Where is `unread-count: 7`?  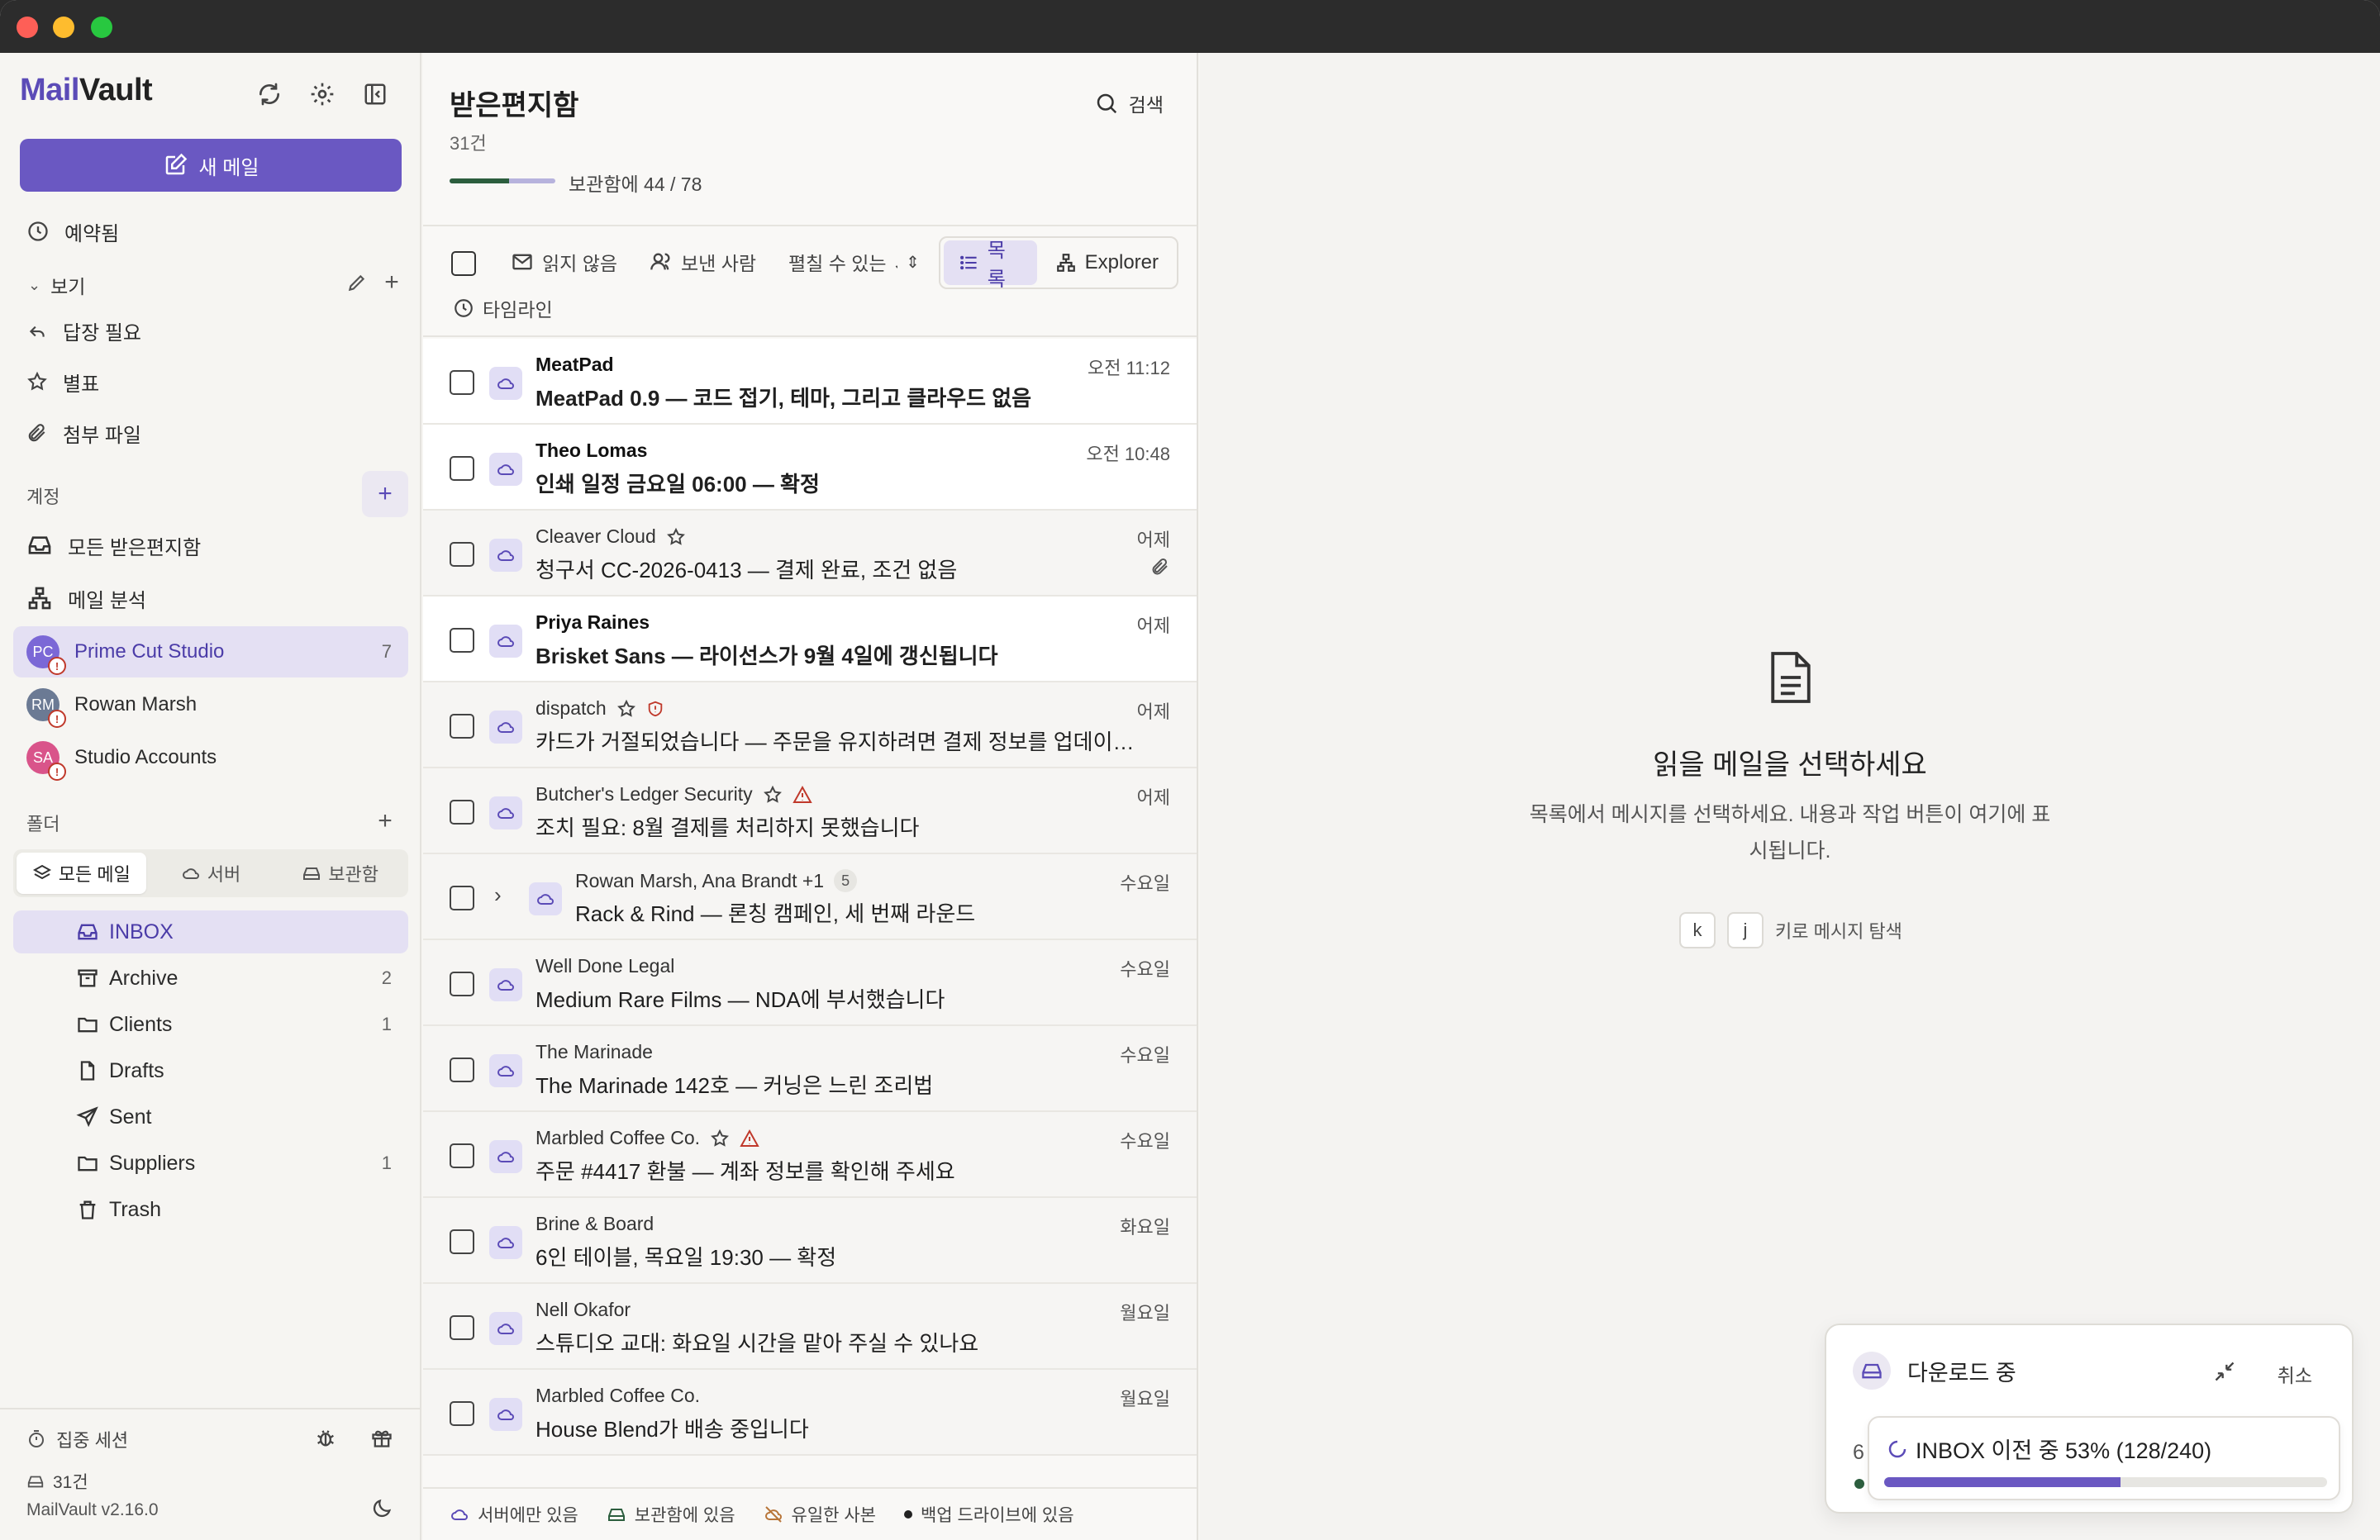
unread-count: 7 is located at coordinates (386, 651).